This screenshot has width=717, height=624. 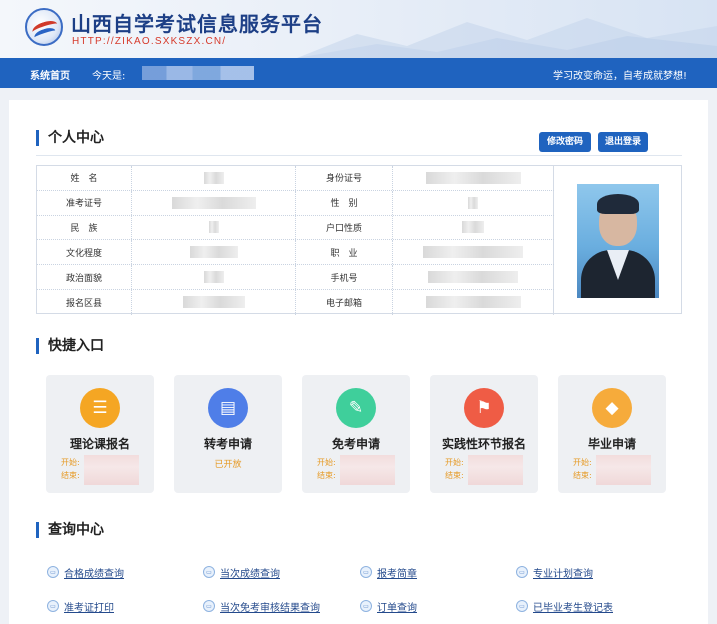 What do you see at coordinates (84, 277) in the screenshot?
I see `field-label: 政治面貌` at bounding box center [84, 277].